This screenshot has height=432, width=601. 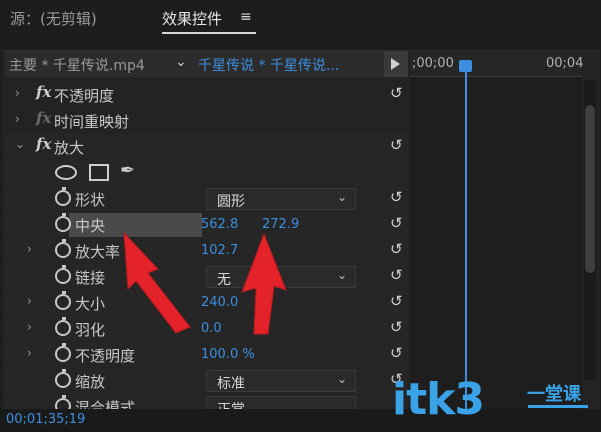 What do you see at coordinates (206, 224) in the screenshot?
I see `property-row-center-content: 中央 562.8 272.9 ↺` at bounding box center [206, 224].